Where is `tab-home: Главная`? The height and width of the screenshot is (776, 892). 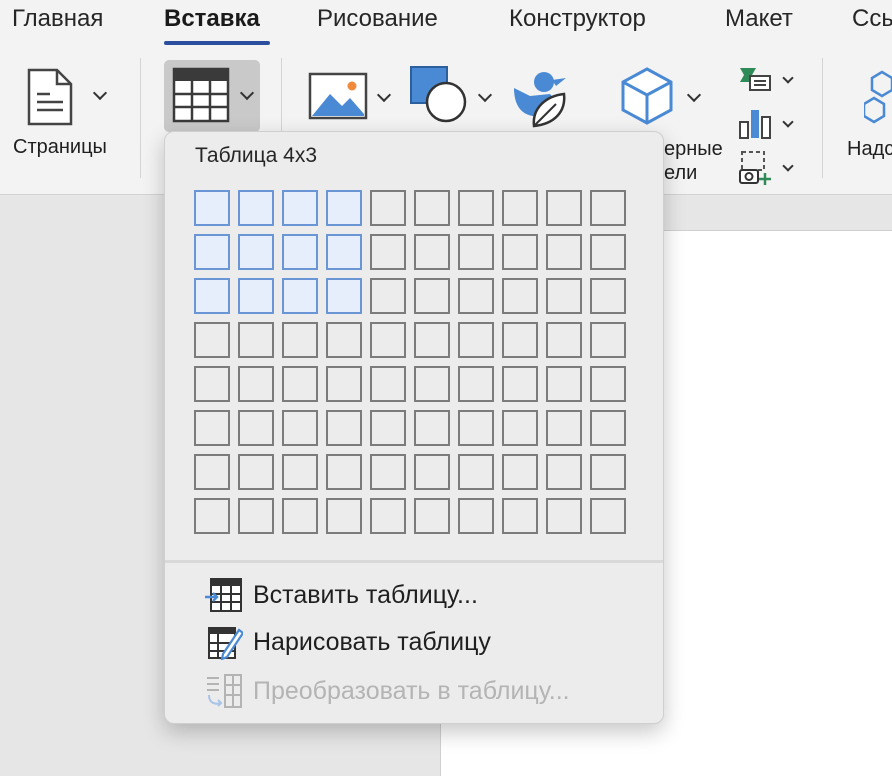 tab-home: Главная is located at coordinates (57, 19).